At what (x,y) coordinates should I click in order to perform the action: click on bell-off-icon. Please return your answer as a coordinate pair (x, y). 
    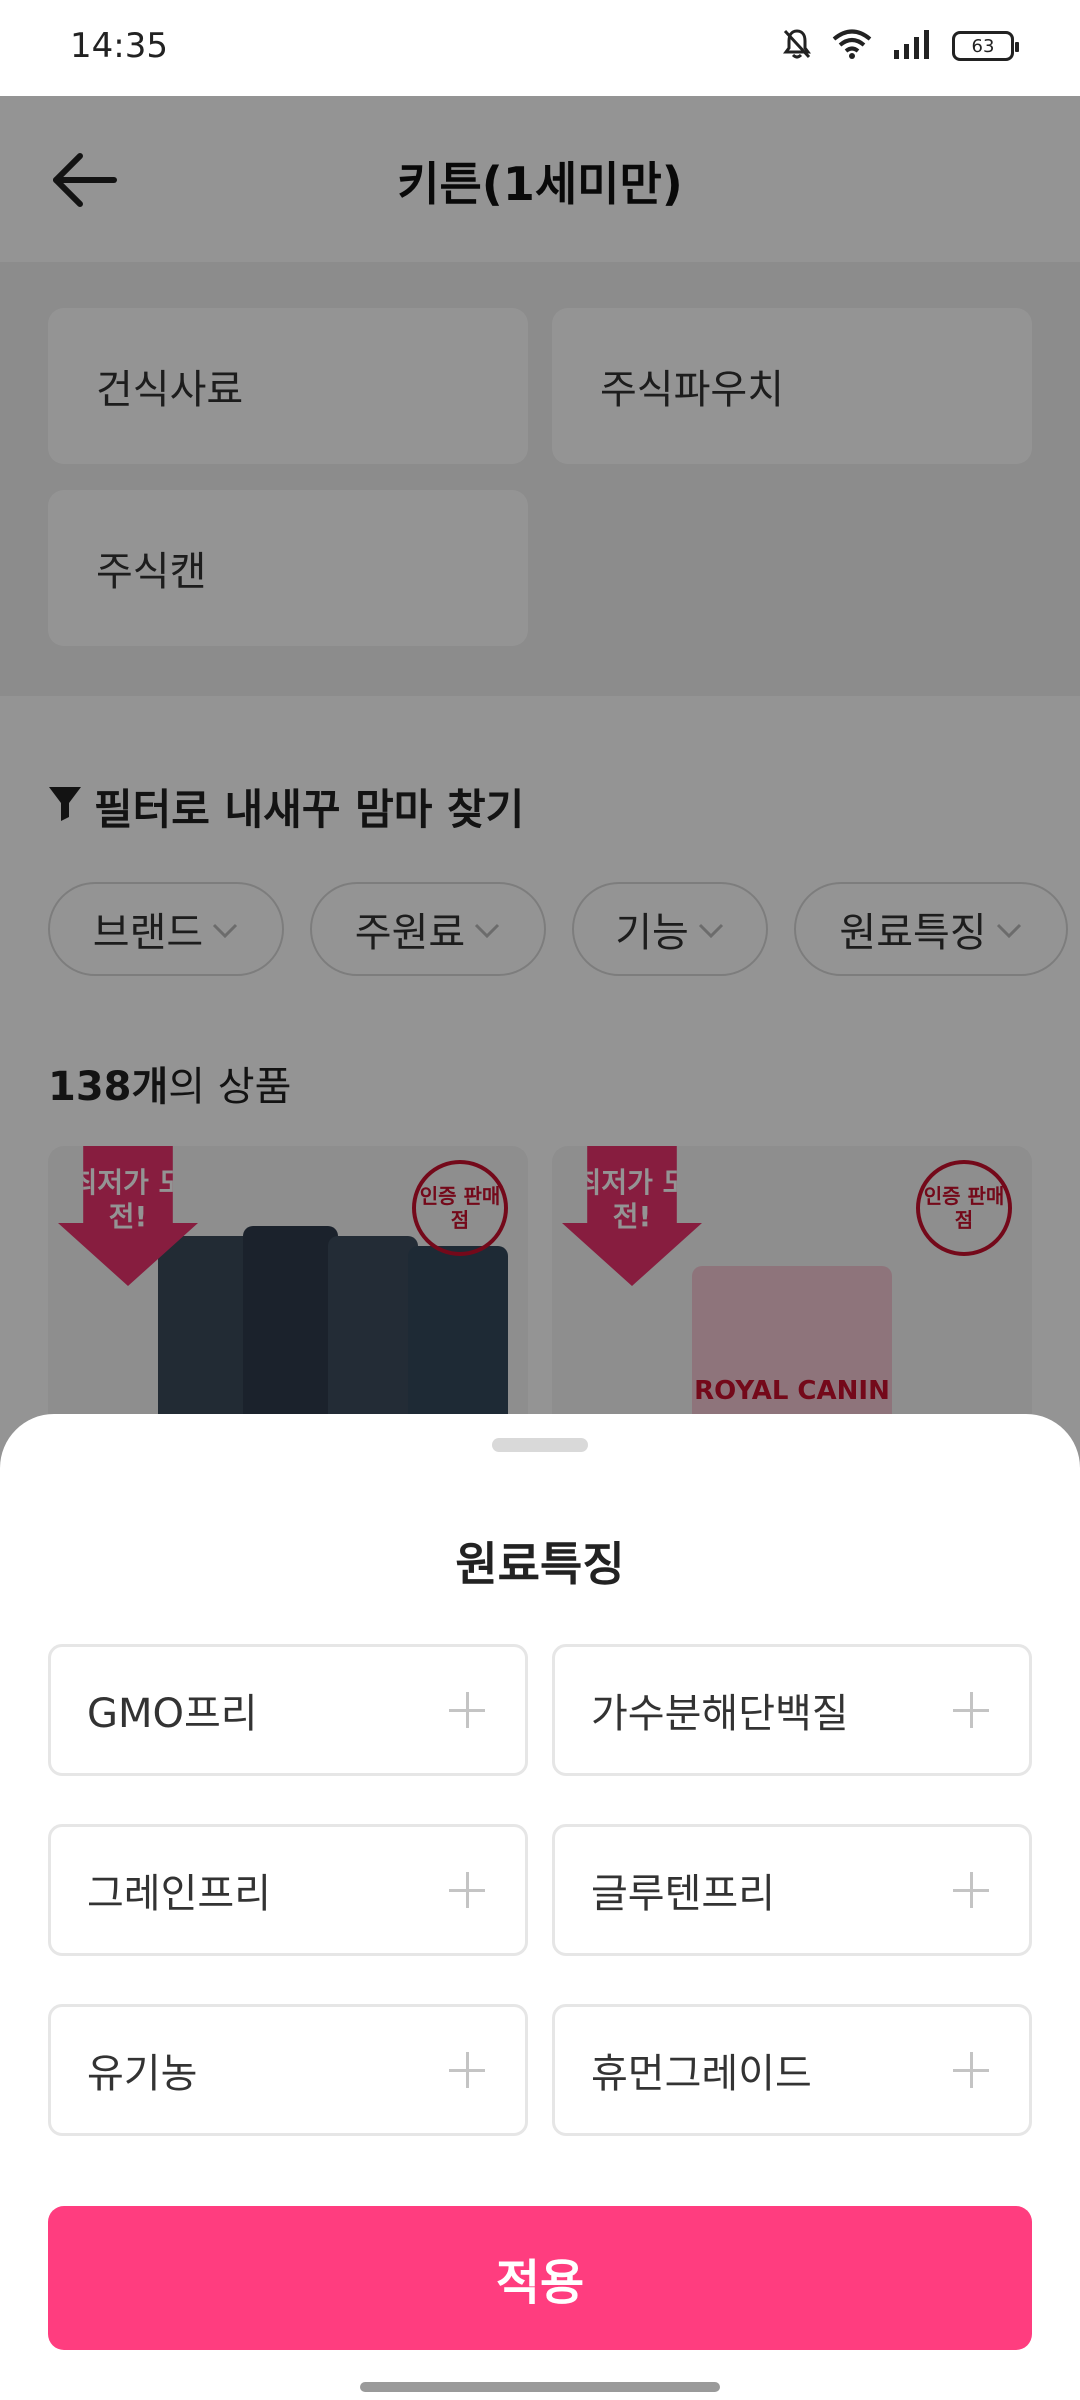
    Looking at the image, I should click on (797, 46).